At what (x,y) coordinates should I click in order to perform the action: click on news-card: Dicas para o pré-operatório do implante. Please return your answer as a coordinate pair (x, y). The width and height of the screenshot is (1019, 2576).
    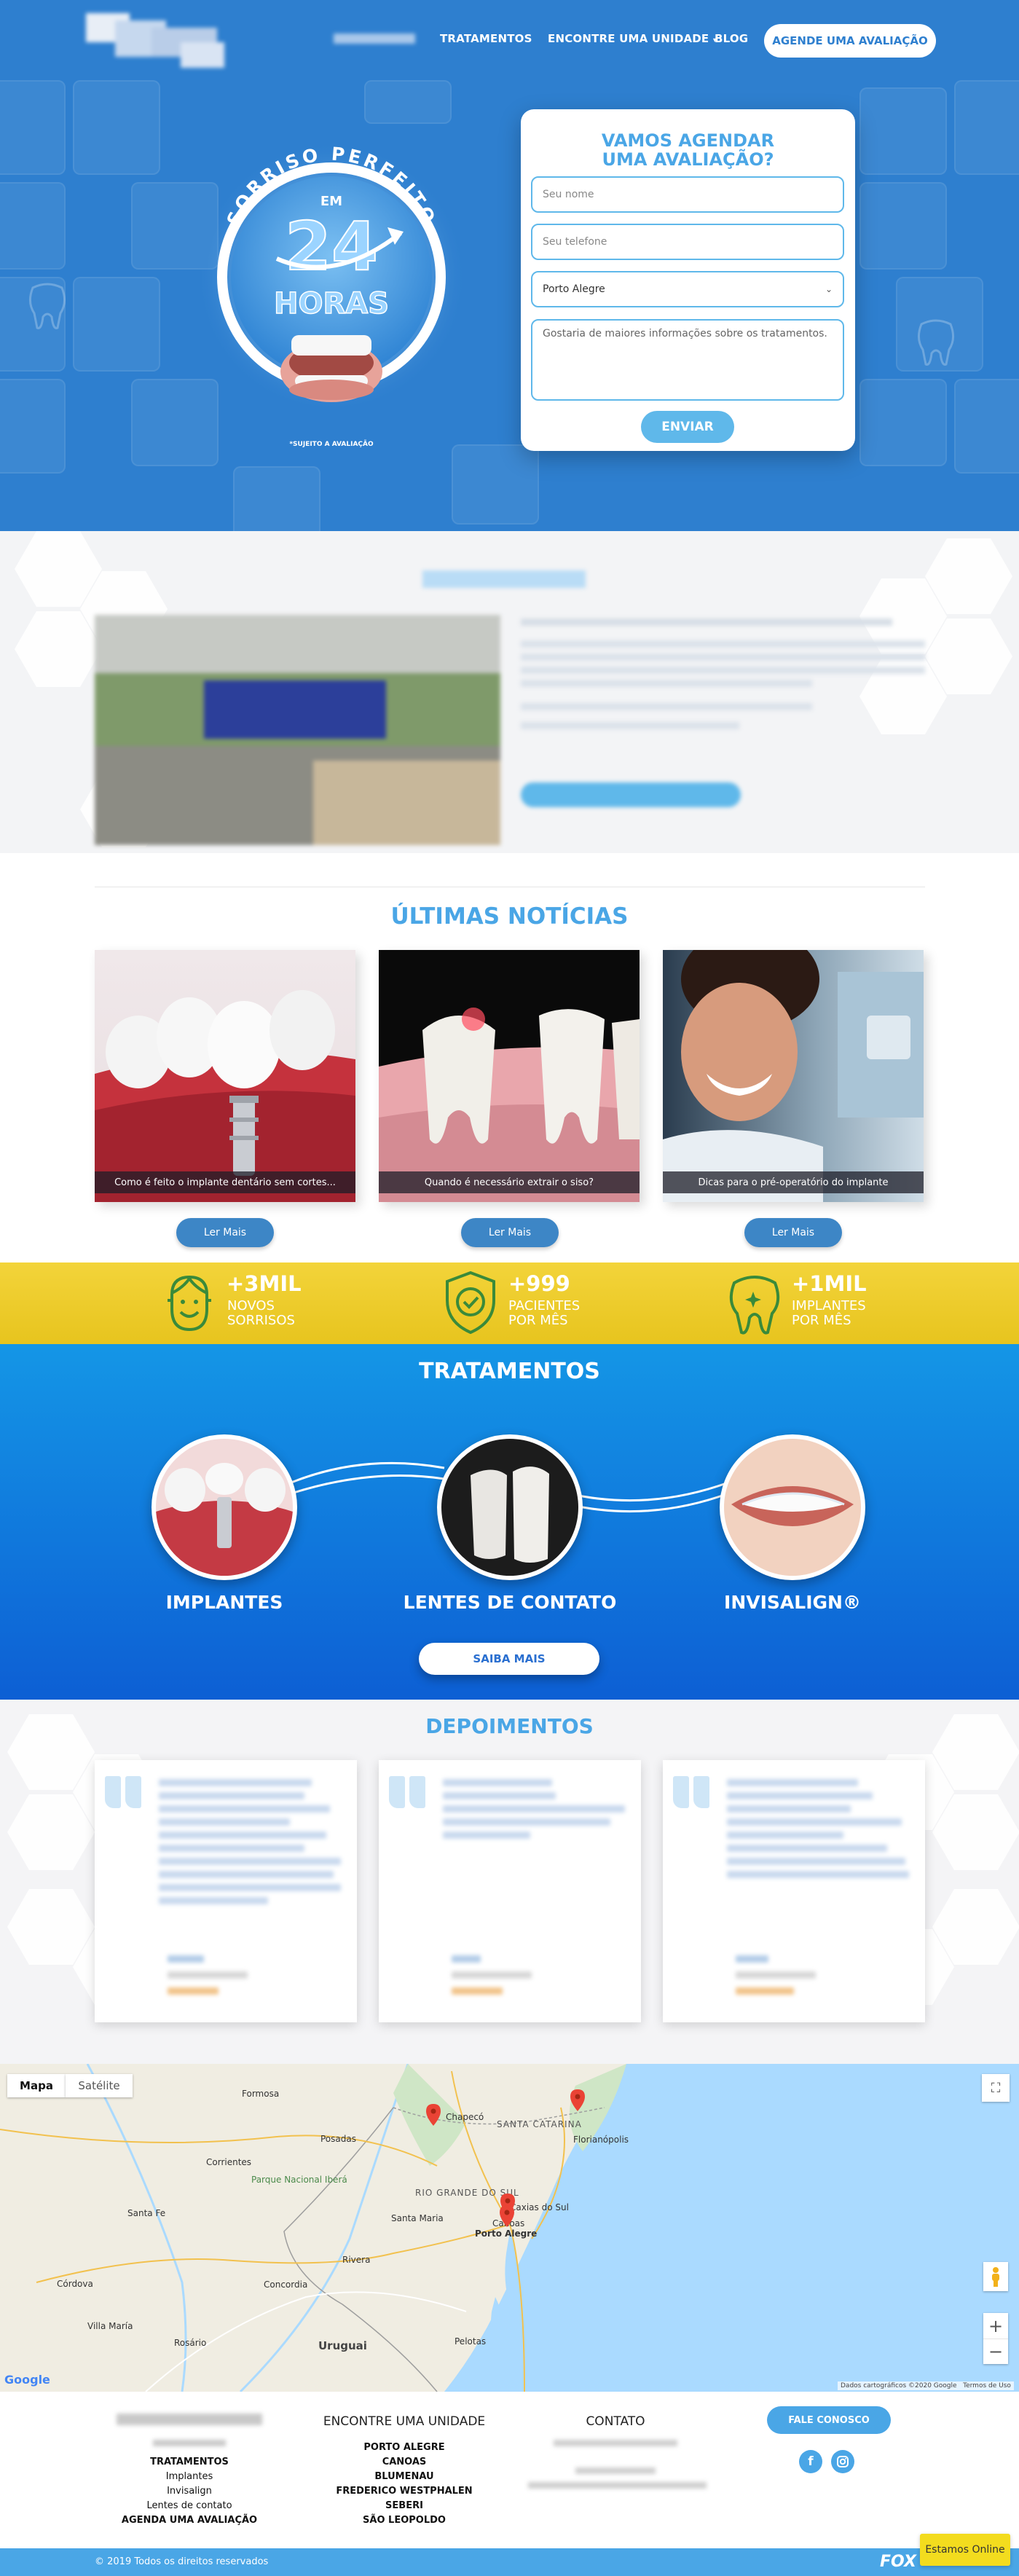
    Looking at the image, I should click on (793, 1076).